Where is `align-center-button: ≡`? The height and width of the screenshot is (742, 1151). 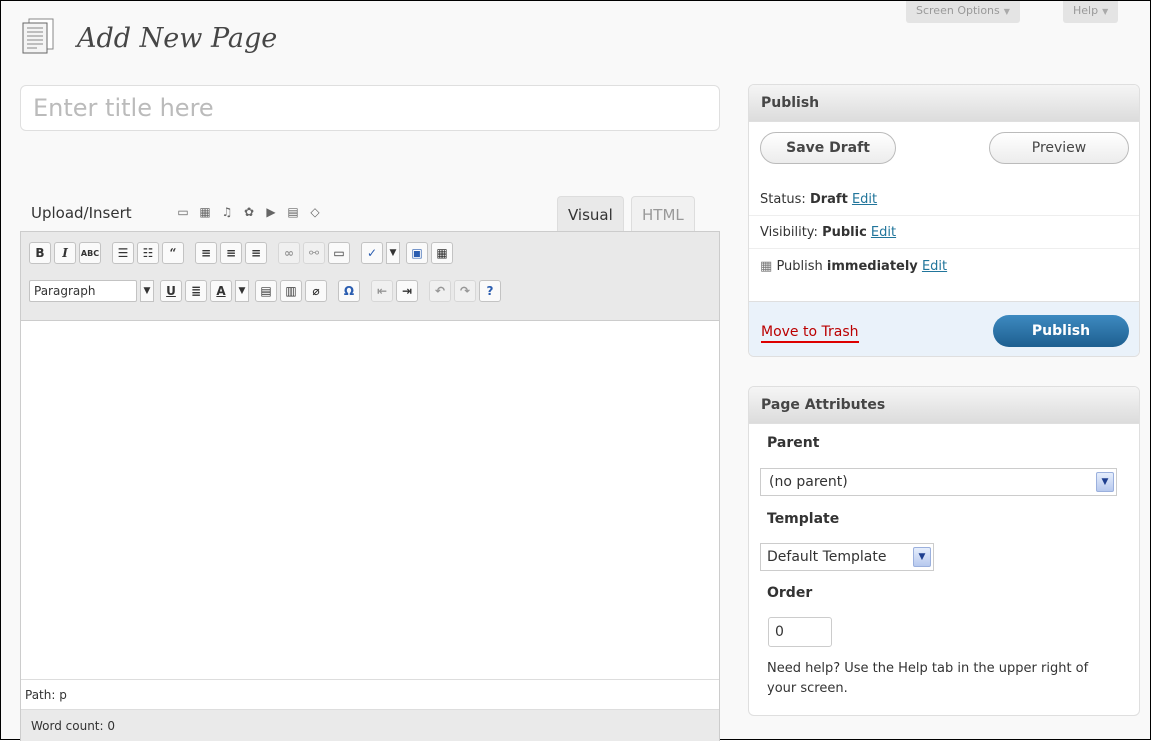 align-center-button: ≡ is located at coordinates (231, 253).